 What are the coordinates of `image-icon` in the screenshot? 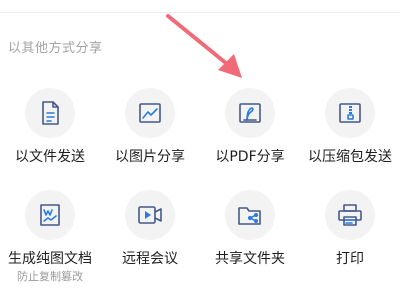 It's located at (150, 113).